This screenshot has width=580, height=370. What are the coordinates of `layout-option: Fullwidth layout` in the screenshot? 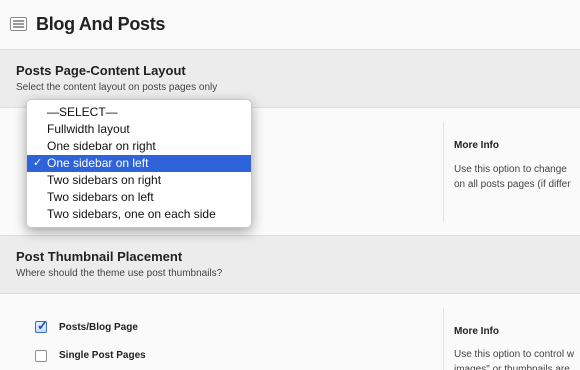 It's located at (139, 129).